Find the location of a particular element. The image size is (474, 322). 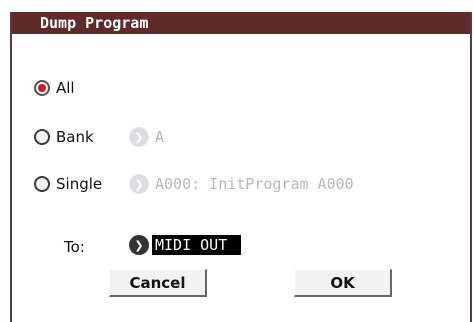

single-popup: ❯ A000: InitProgram A000 is located at coordinates (241, 184).